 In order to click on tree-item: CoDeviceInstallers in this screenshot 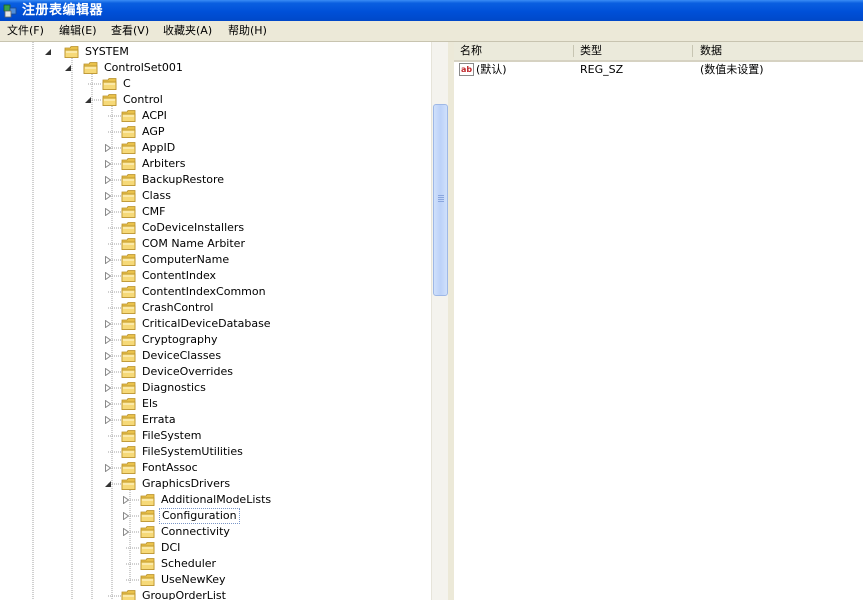, I will do `click(215, 228)`.